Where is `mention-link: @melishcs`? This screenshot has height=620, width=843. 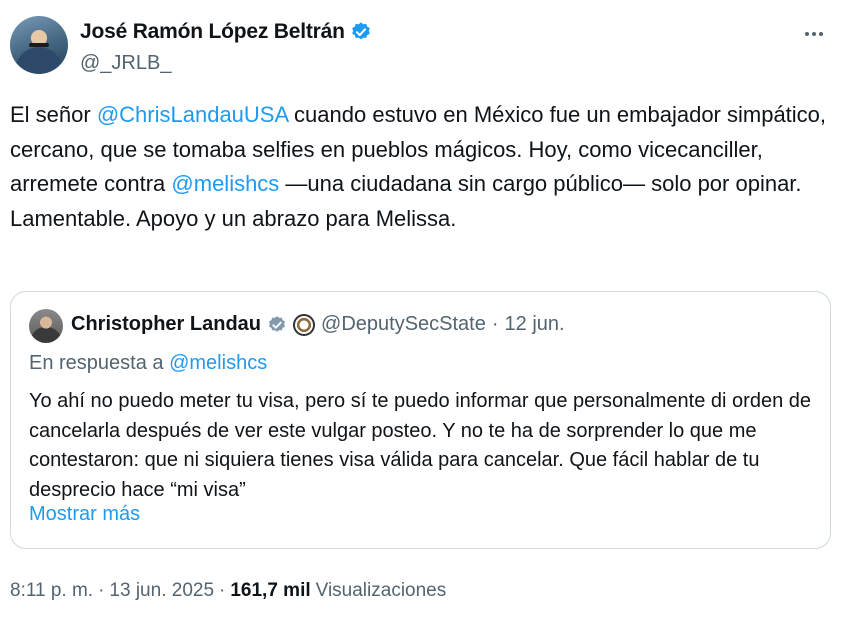
mention-link: @melishcs is located at coordinates (225, 183).